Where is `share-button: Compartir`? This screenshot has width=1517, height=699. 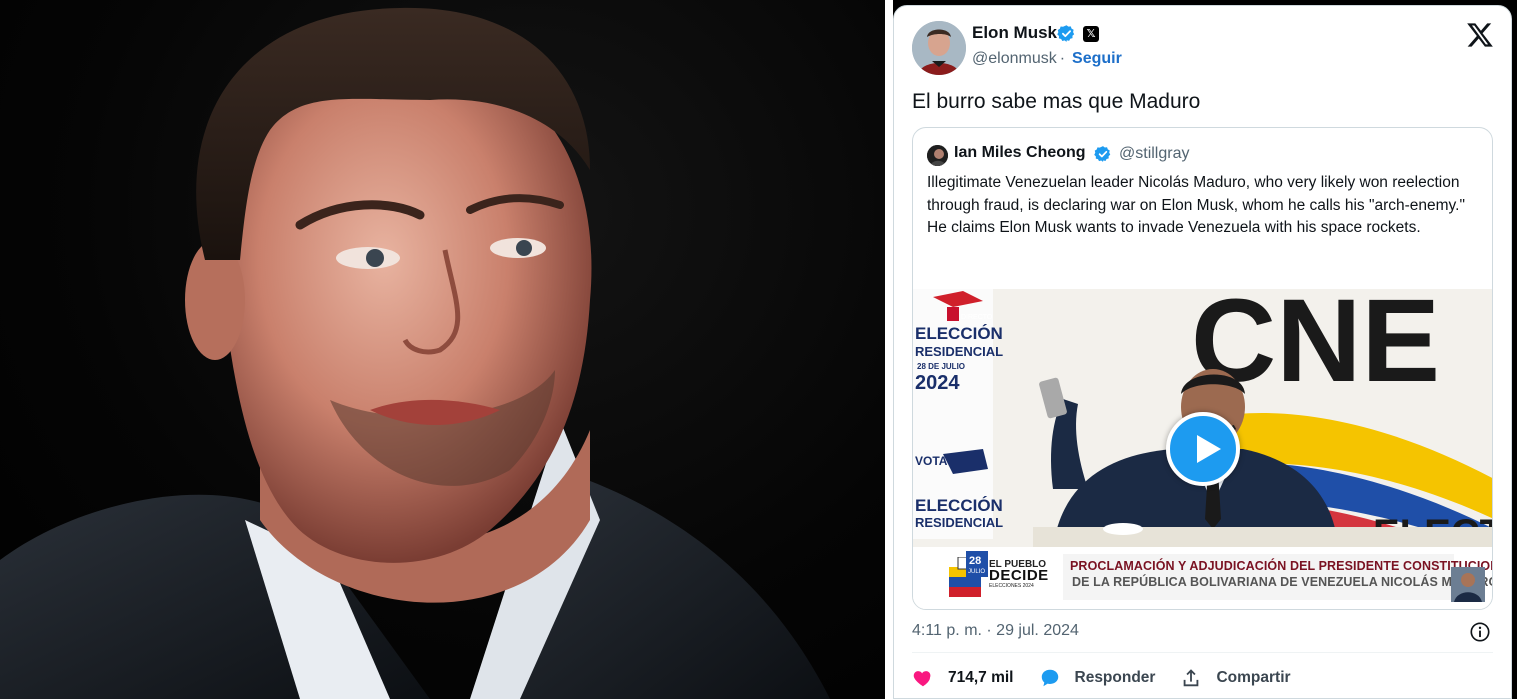
share-button: Compartir is located at coordinates (1235, 678).